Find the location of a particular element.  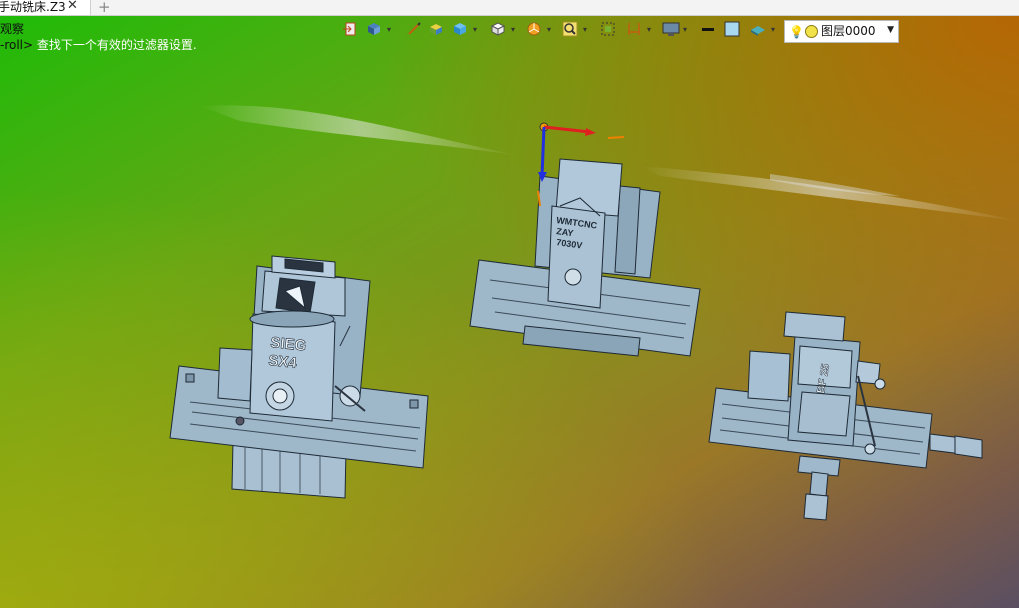

new-tab-plus-icon: + is located at coordinates (104, 8).